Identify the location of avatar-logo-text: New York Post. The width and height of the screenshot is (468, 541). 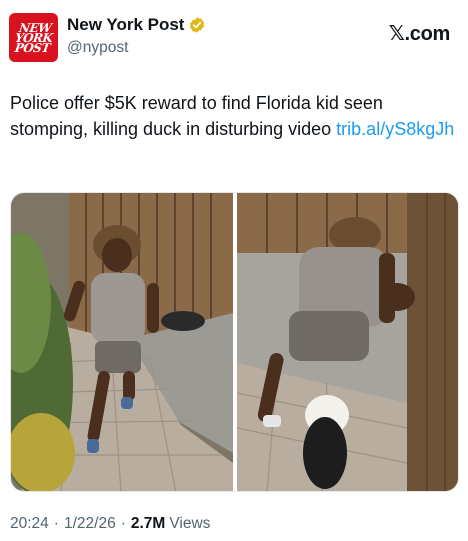
(33, 37).